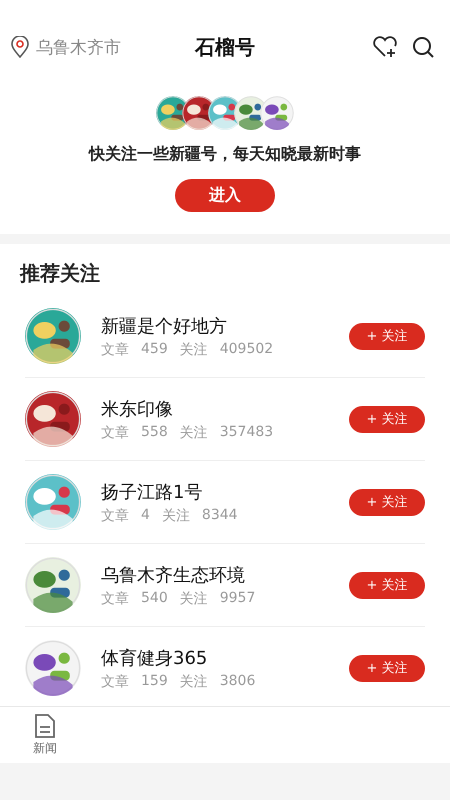  I want to click on location-pin-icon, so click(20, 47).